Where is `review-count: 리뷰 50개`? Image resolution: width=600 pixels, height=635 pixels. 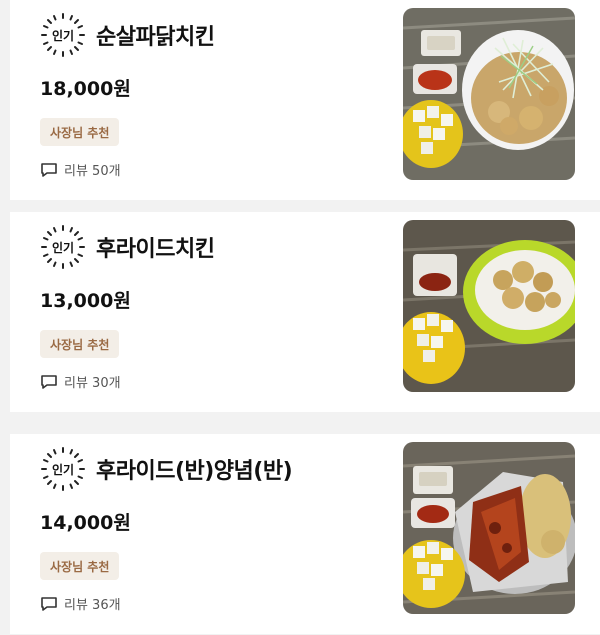 review-count: 리뷰 50개 is located at coordinates (80, 169).